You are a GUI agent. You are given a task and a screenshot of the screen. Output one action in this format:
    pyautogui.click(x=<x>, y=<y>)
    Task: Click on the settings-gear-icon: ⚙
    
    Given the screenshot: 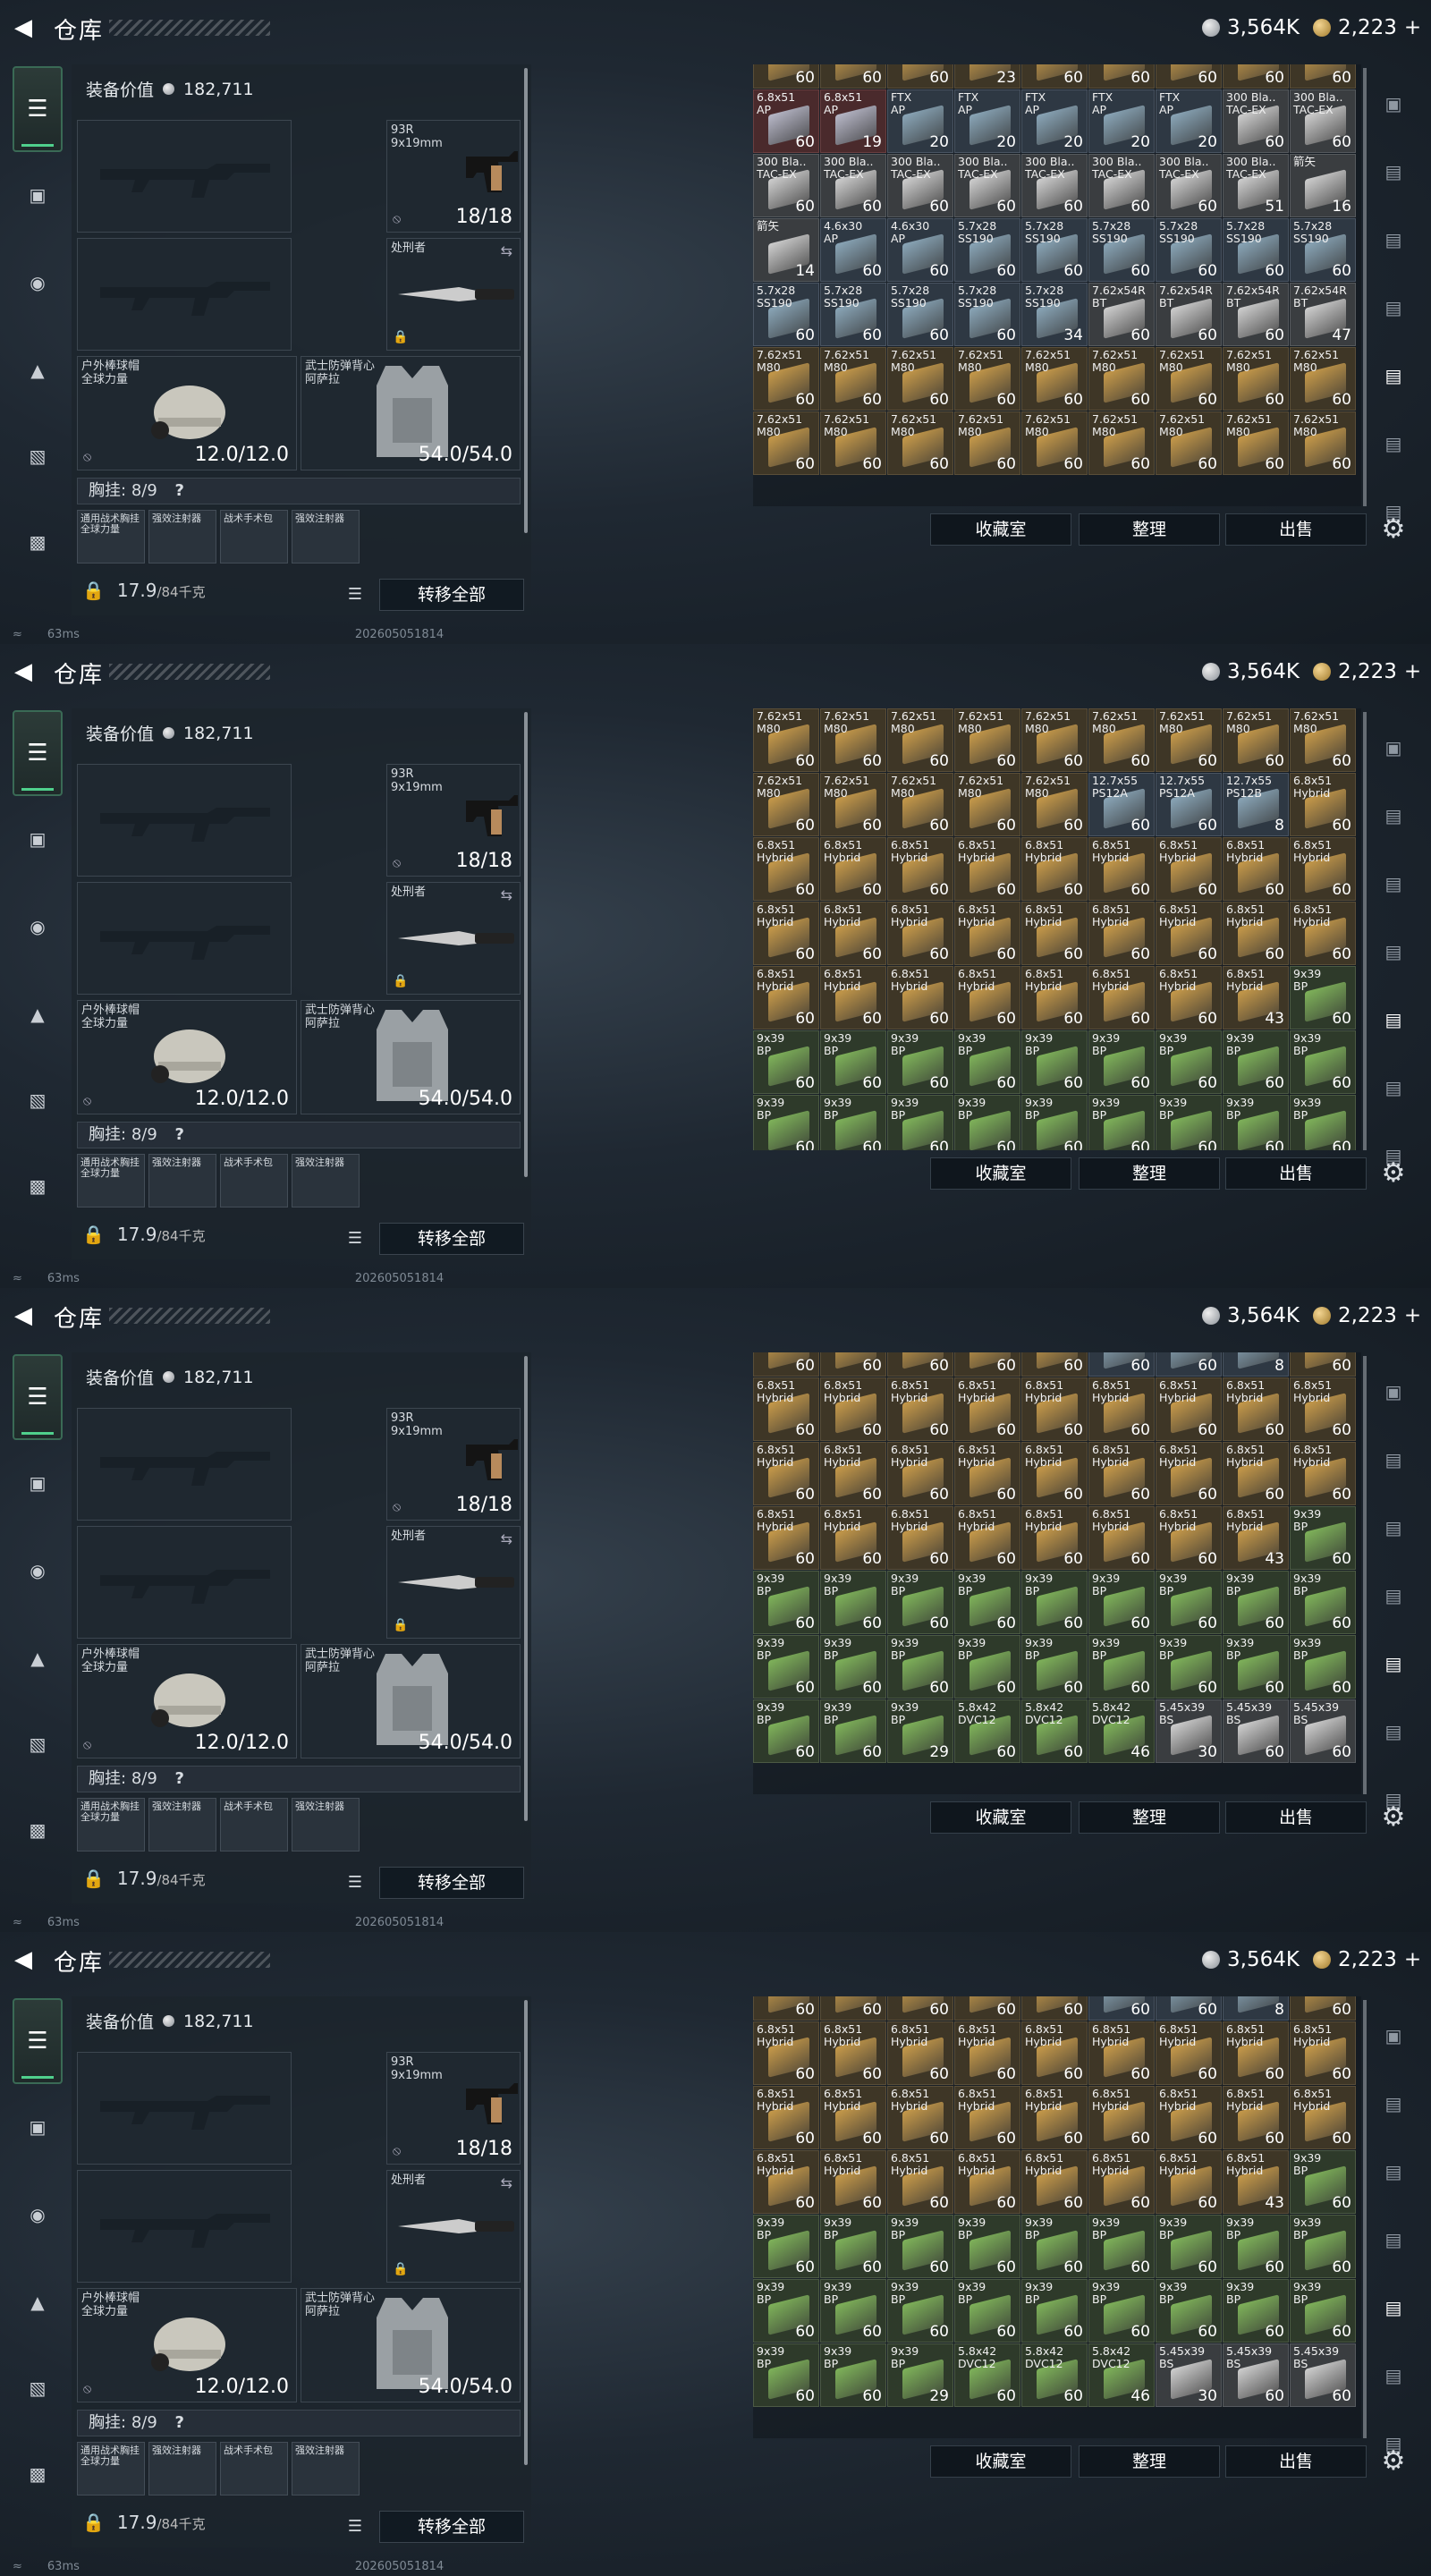 What is the action you would take?
    pyautogui.click(x=1394, y=1173)
    